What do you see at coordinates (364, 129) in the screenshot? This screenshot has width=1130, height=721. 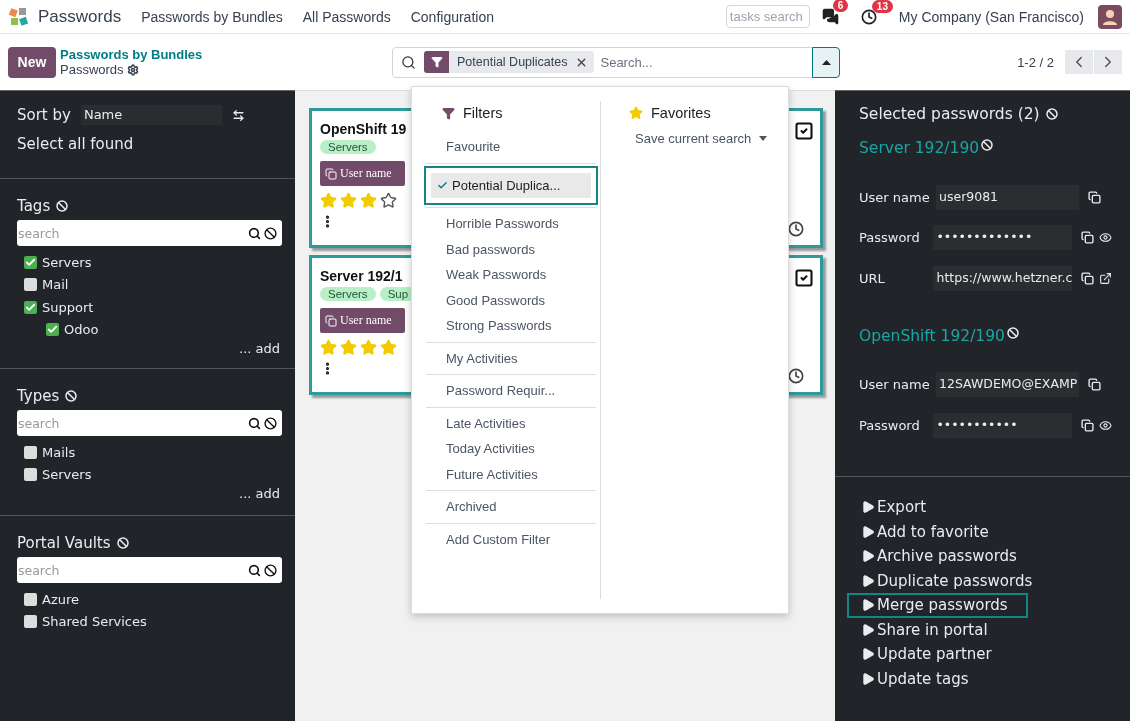 I see `card-title: OpenShift 19` at bounding box center [364, 129].